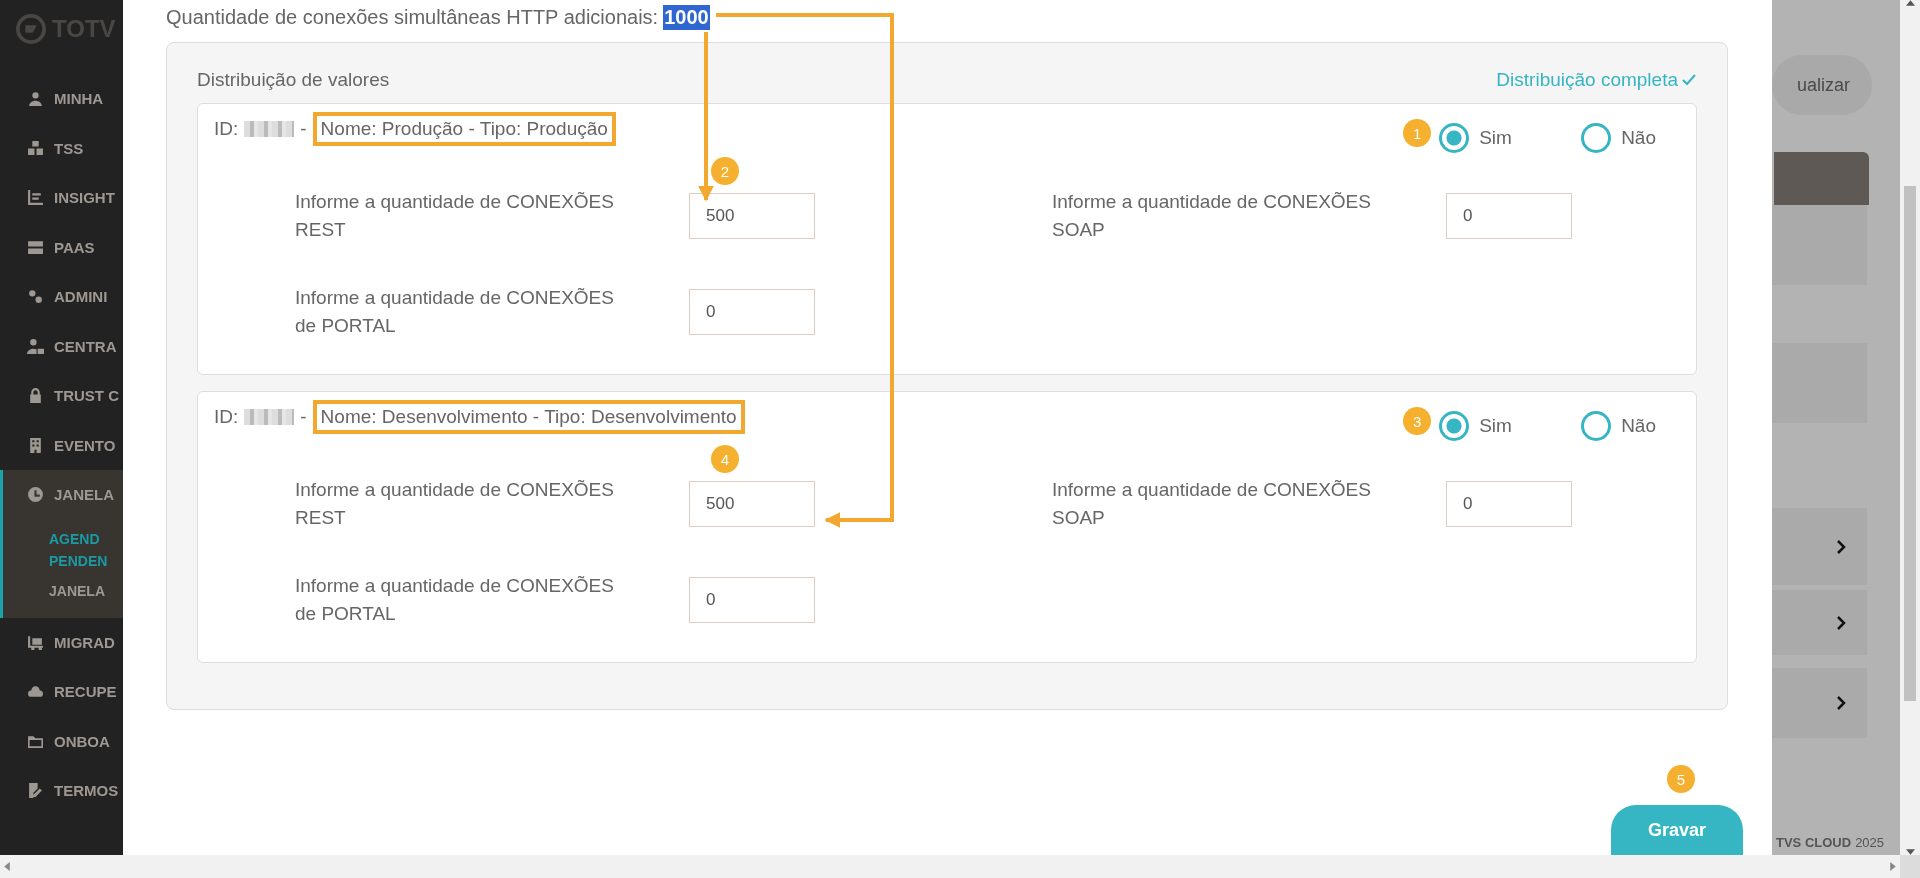 The height and width of the screenshot is (878, 1920). What do you see at coordinates (61, 247) in the screenshot?
I see `sidebar-item: PAAS` at bounding box center [61, 247].